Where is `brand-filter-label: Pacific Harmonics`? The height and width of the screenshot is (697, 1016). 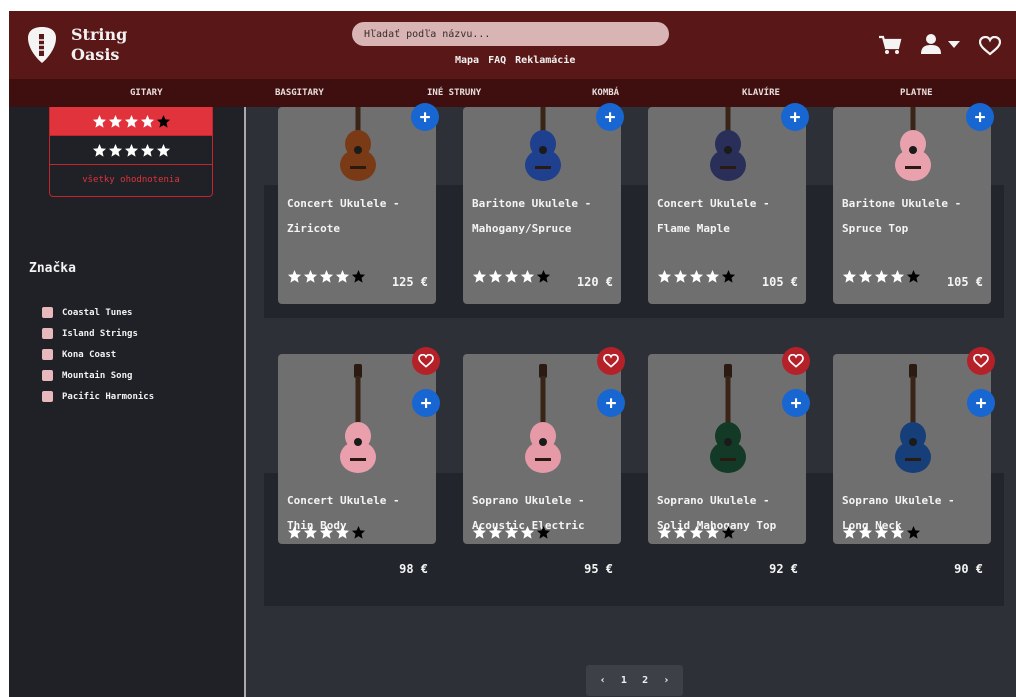 brand-filter-label: Pacific Harmonics is located at coordinates (108, 396).